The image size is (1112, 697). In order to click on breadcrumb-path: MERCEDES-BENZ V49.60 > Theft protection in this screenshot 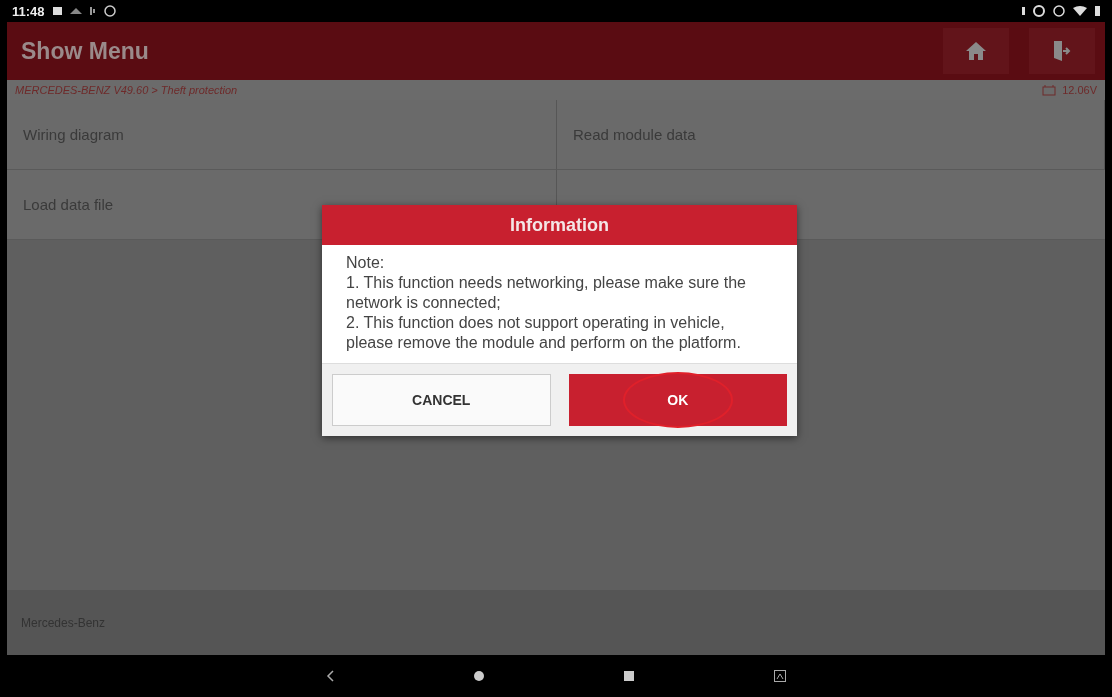, I will do `click(126, 90)`.